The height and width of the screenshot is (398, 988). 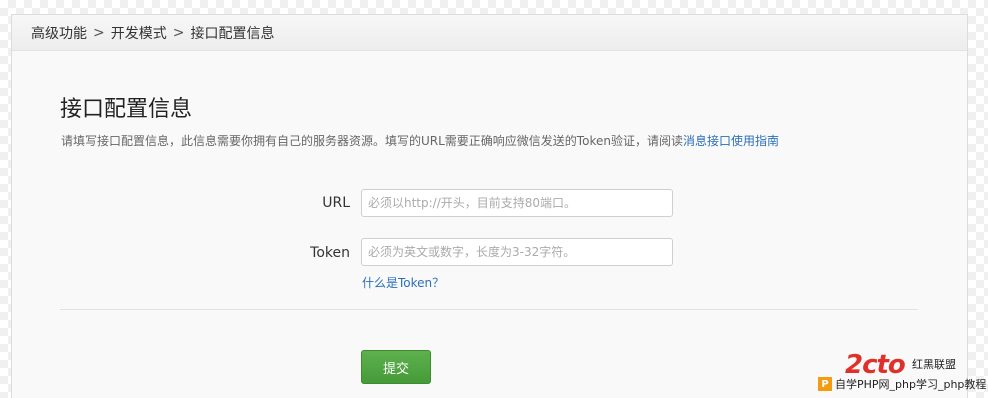 I want to click on submit-button: 提交, so click(x=396, y=367).